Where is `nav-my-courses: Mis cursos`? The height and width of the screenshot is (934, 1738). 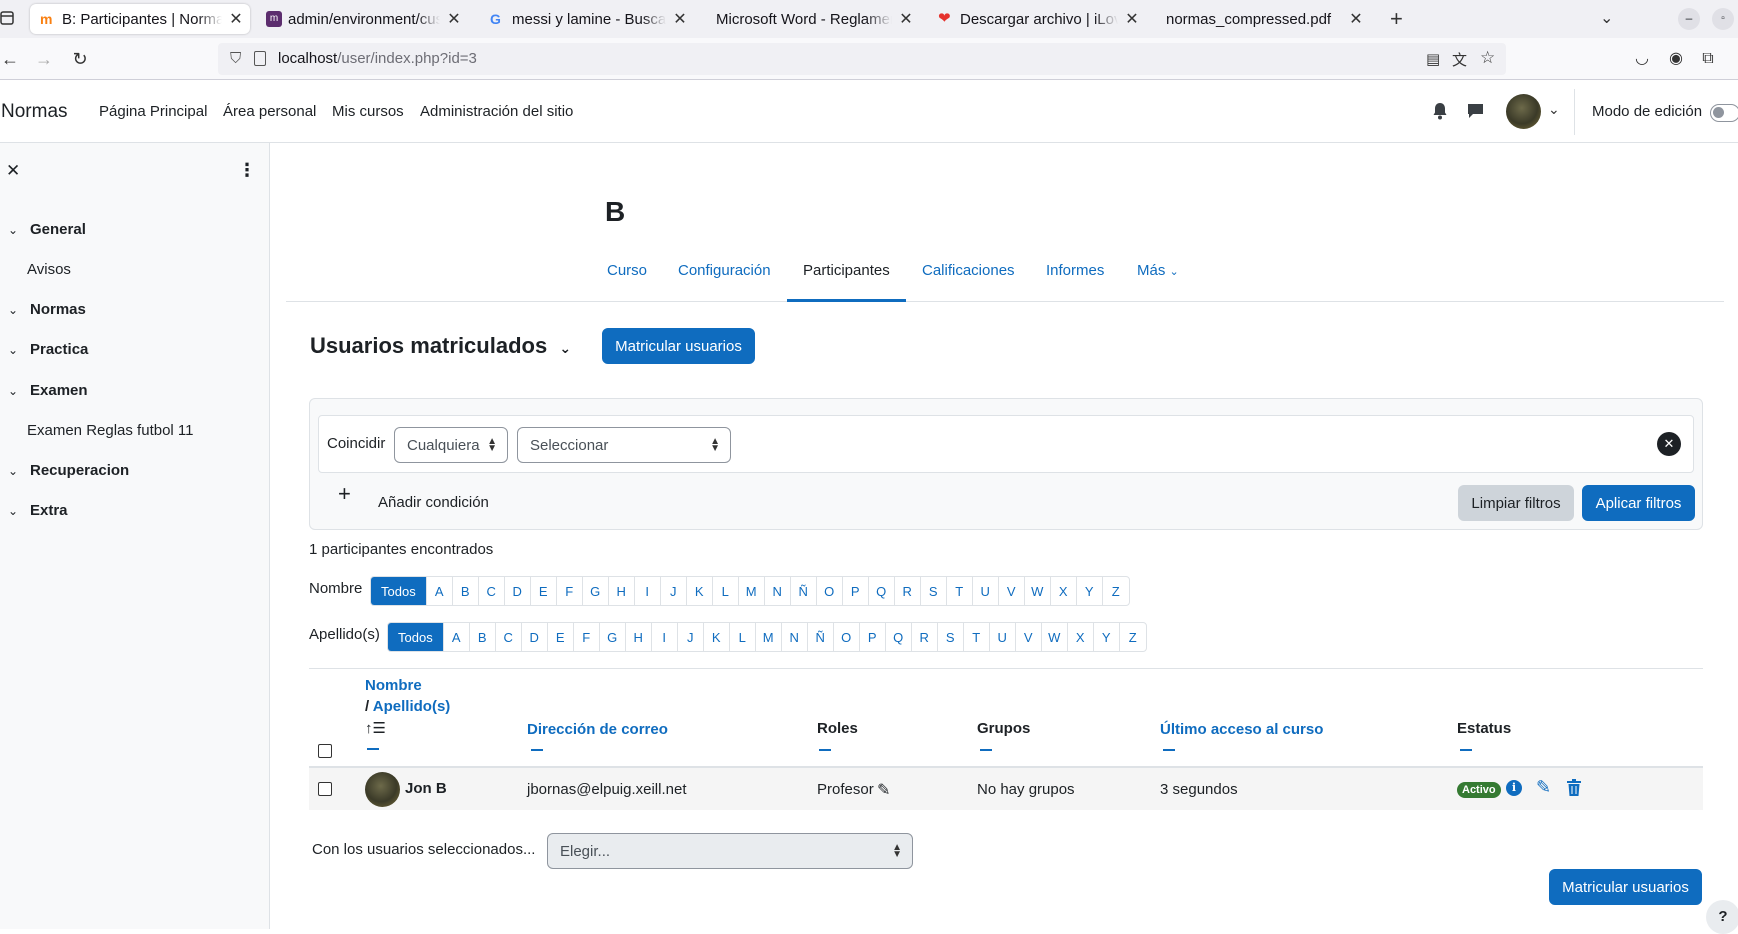
nav-my-courses: Mis cursos is located at coordinates (368, 111).